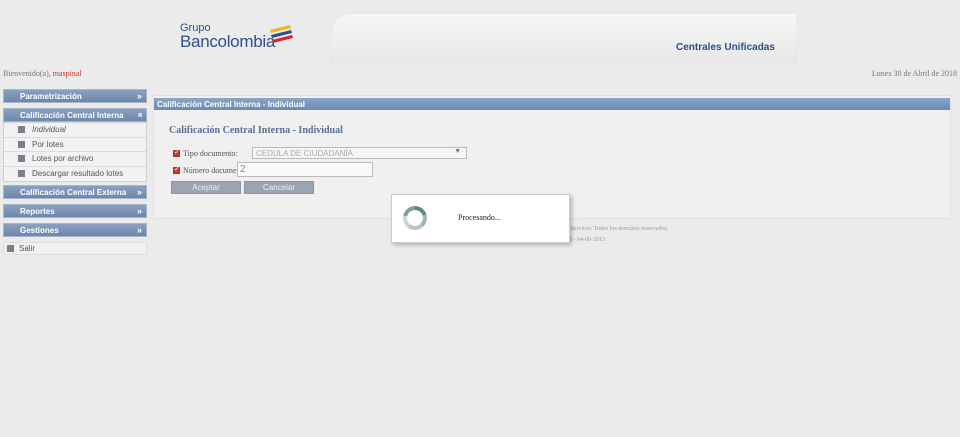 Image resolution: width=960 pixels, height=437 pixels. I want to click on footer-version: 10 - 04-06-2013, so click(585, 240).